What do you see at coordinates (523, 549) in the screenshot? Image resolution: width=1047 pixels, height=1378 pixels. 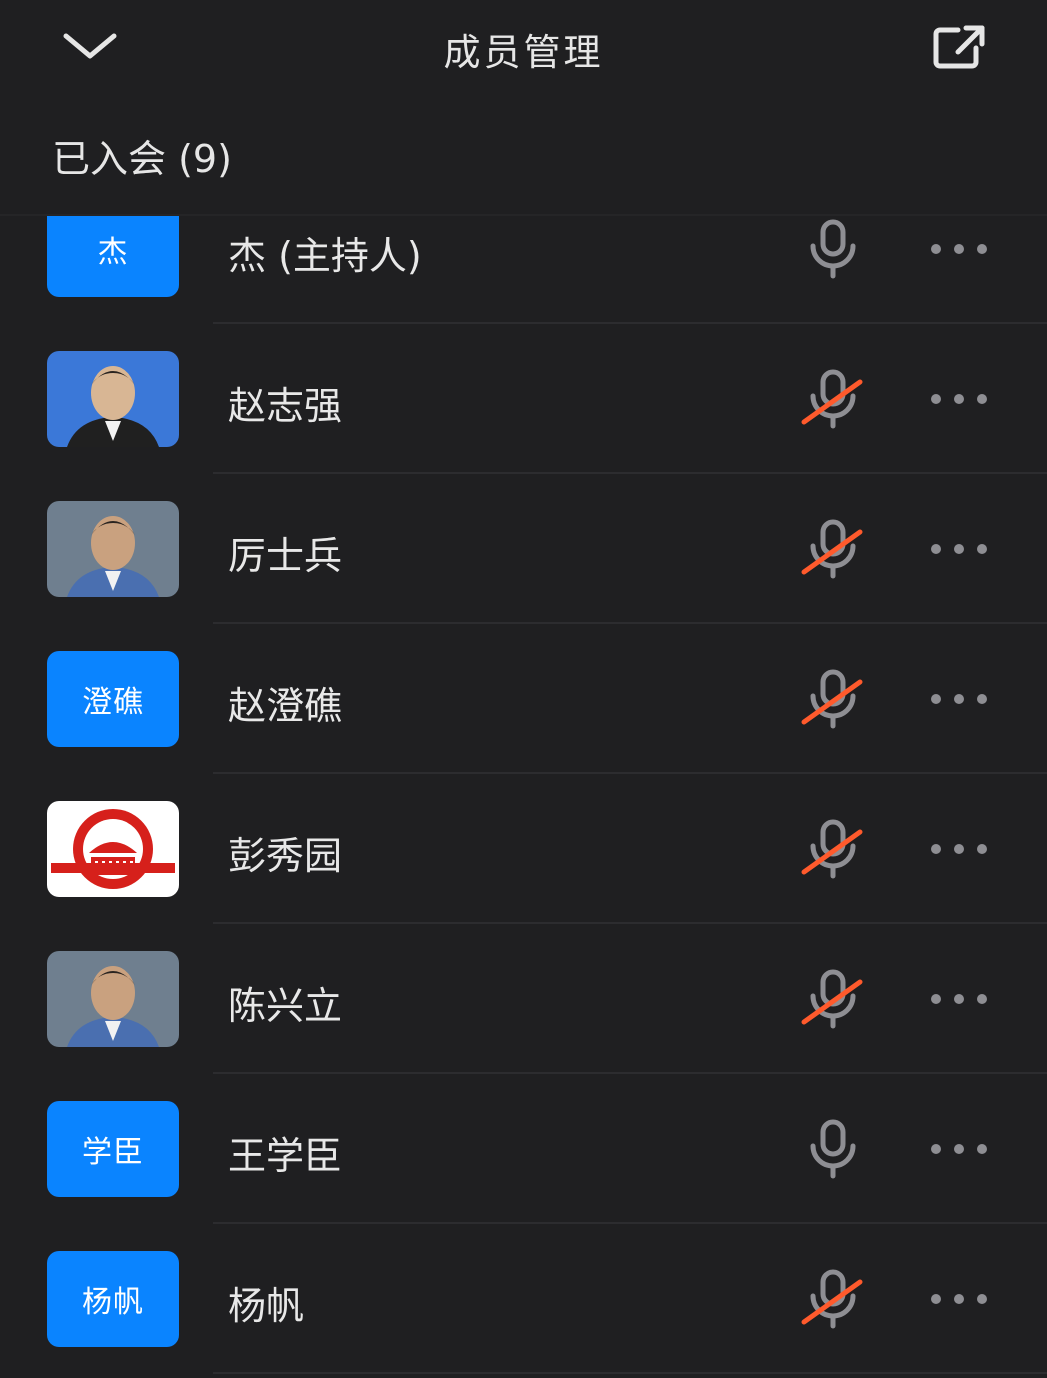 I see `member-row: 厉士兵` at bounding box center [523, 549].